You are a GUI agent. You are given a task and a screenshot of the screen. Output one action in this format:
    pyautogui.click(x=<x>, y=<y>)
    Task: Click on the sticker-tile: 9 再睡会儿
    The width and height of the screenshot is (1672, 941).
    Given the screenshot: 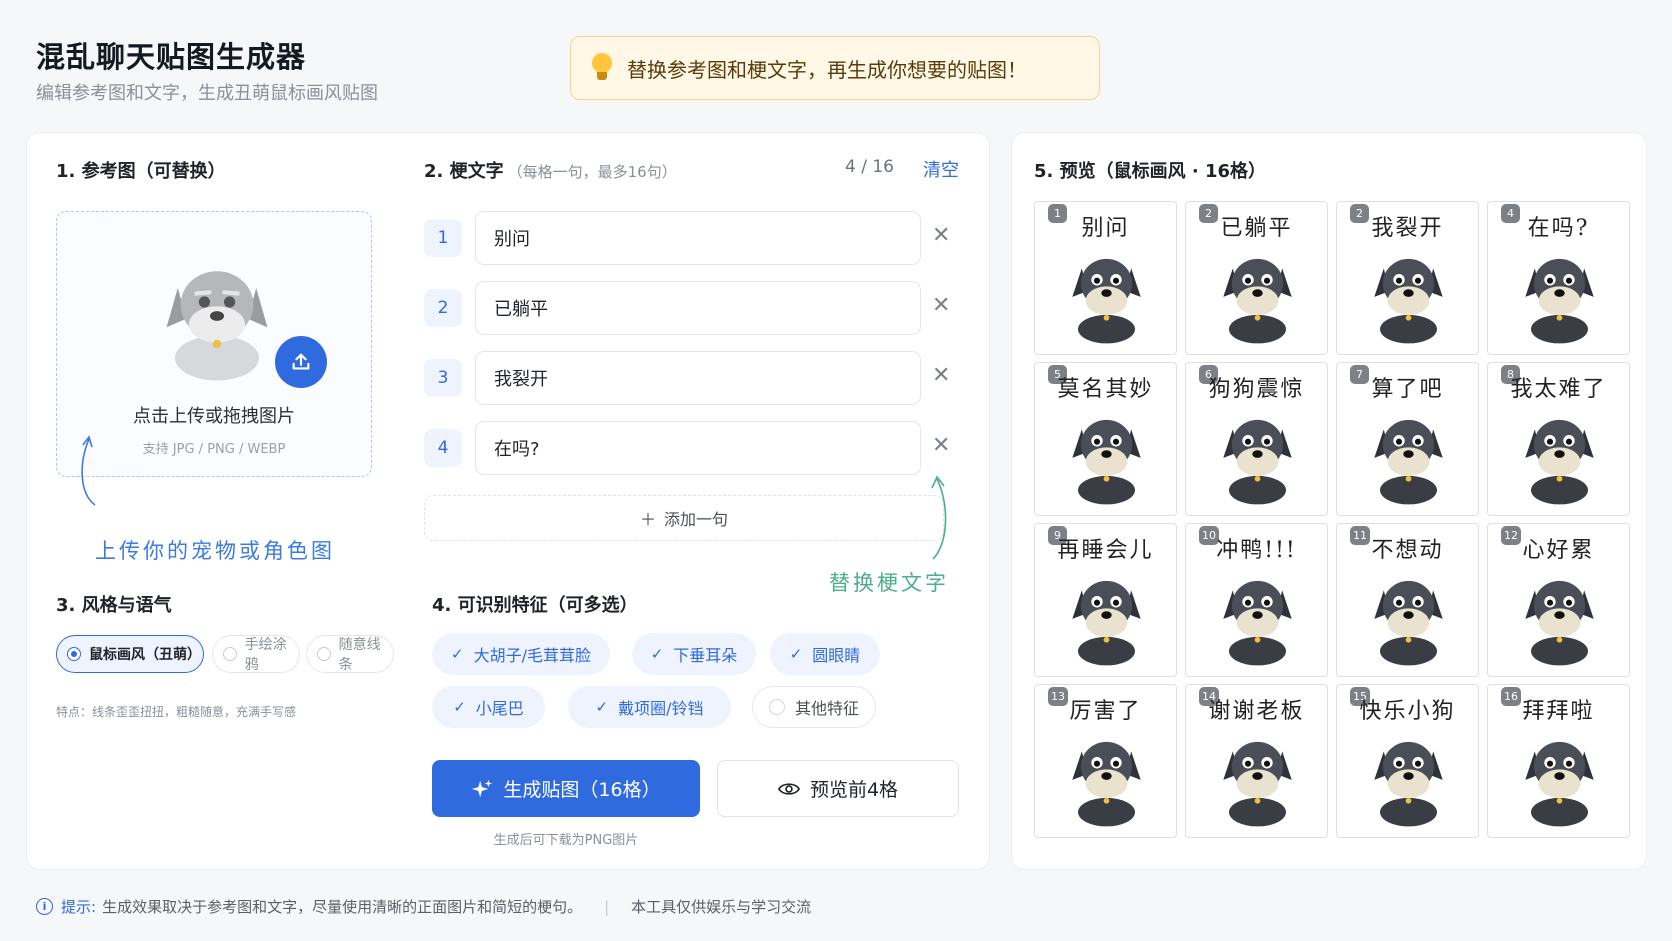 What is the action you would take?
    pyautogui.click(x=1105, y=600)
    